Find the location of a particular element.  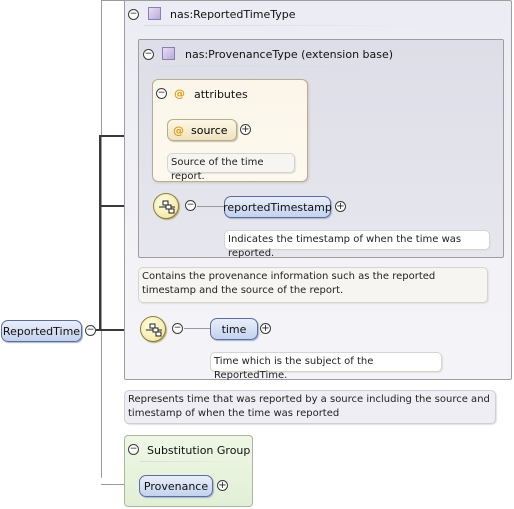

complex-type-square-icon is located at coordinates (154, 13).